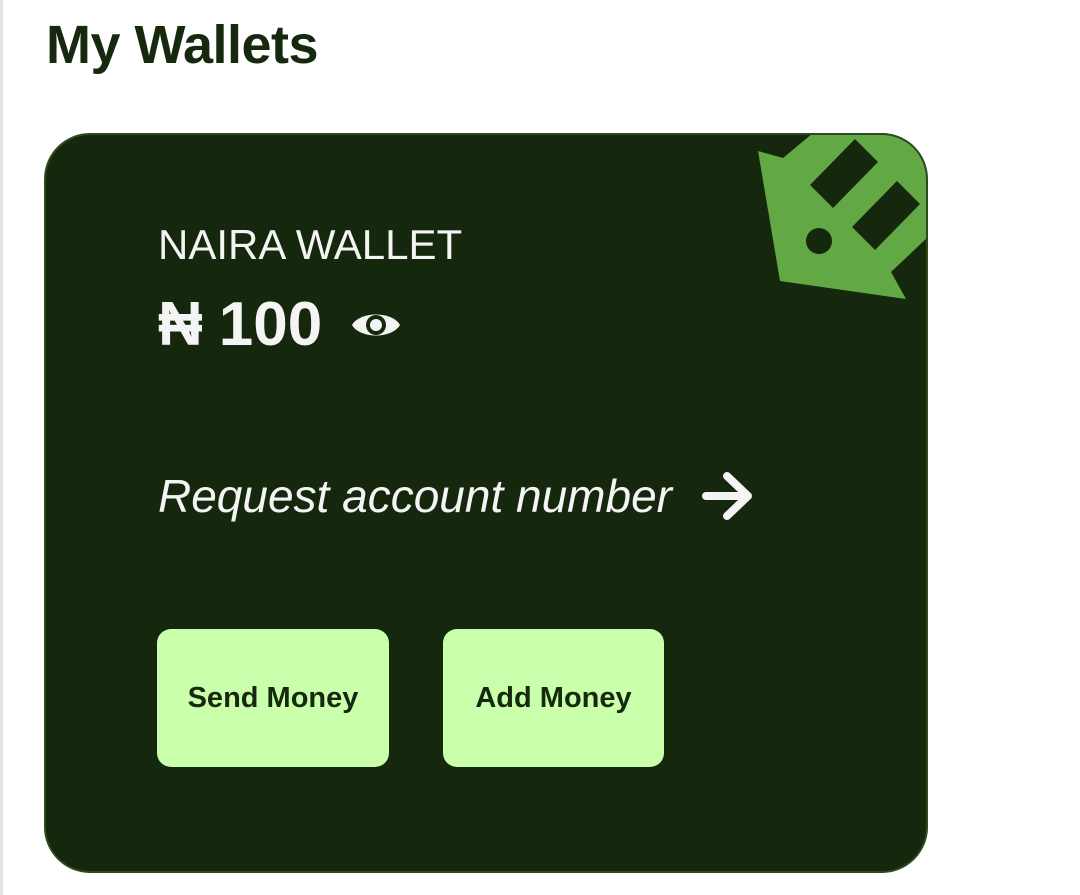  I want to click on wallet-brand-logo-icon, so click(842, 217).